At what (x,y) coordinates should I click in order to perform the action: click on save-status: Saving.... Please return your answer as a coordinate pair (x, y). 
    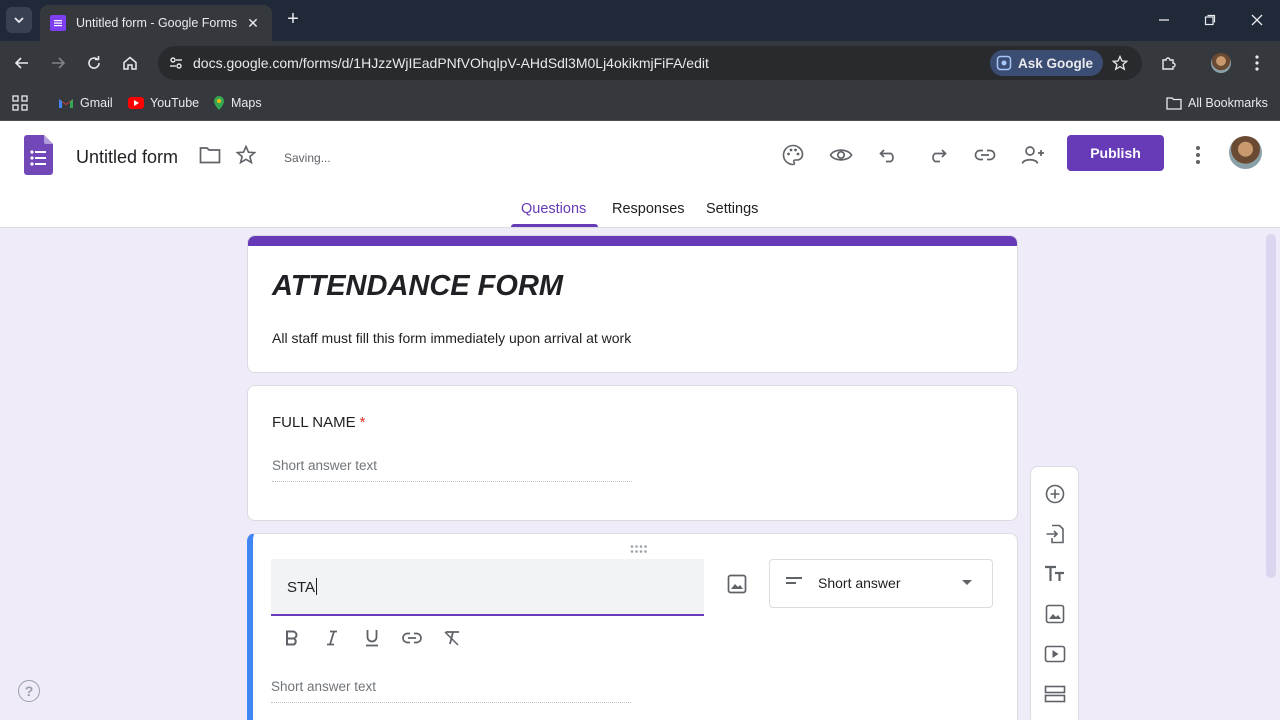
    Looking at the image, I should click on (307, 158).